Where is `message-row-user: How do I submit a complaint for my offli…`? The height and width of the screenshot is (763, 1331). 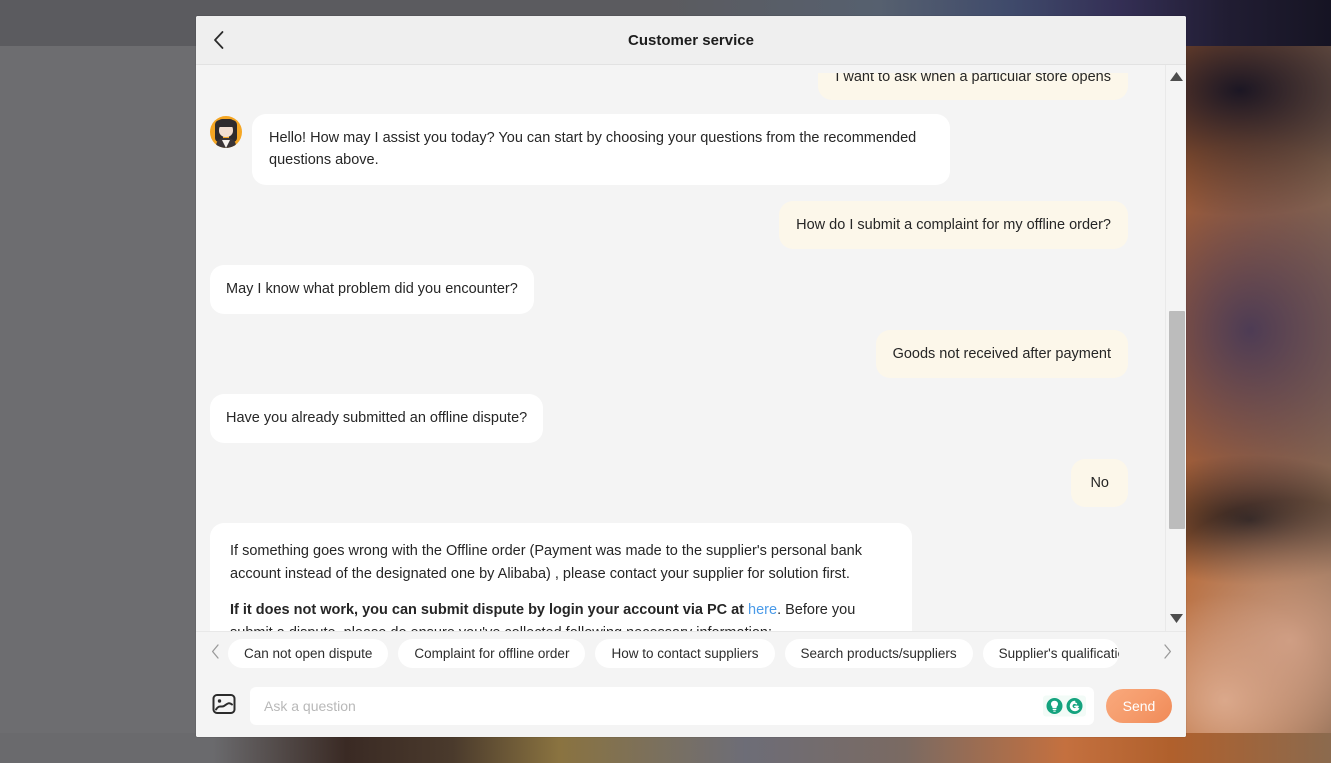
message-row-user: How do I submit a complaint for my offli… is located at coordinates (669, 225).